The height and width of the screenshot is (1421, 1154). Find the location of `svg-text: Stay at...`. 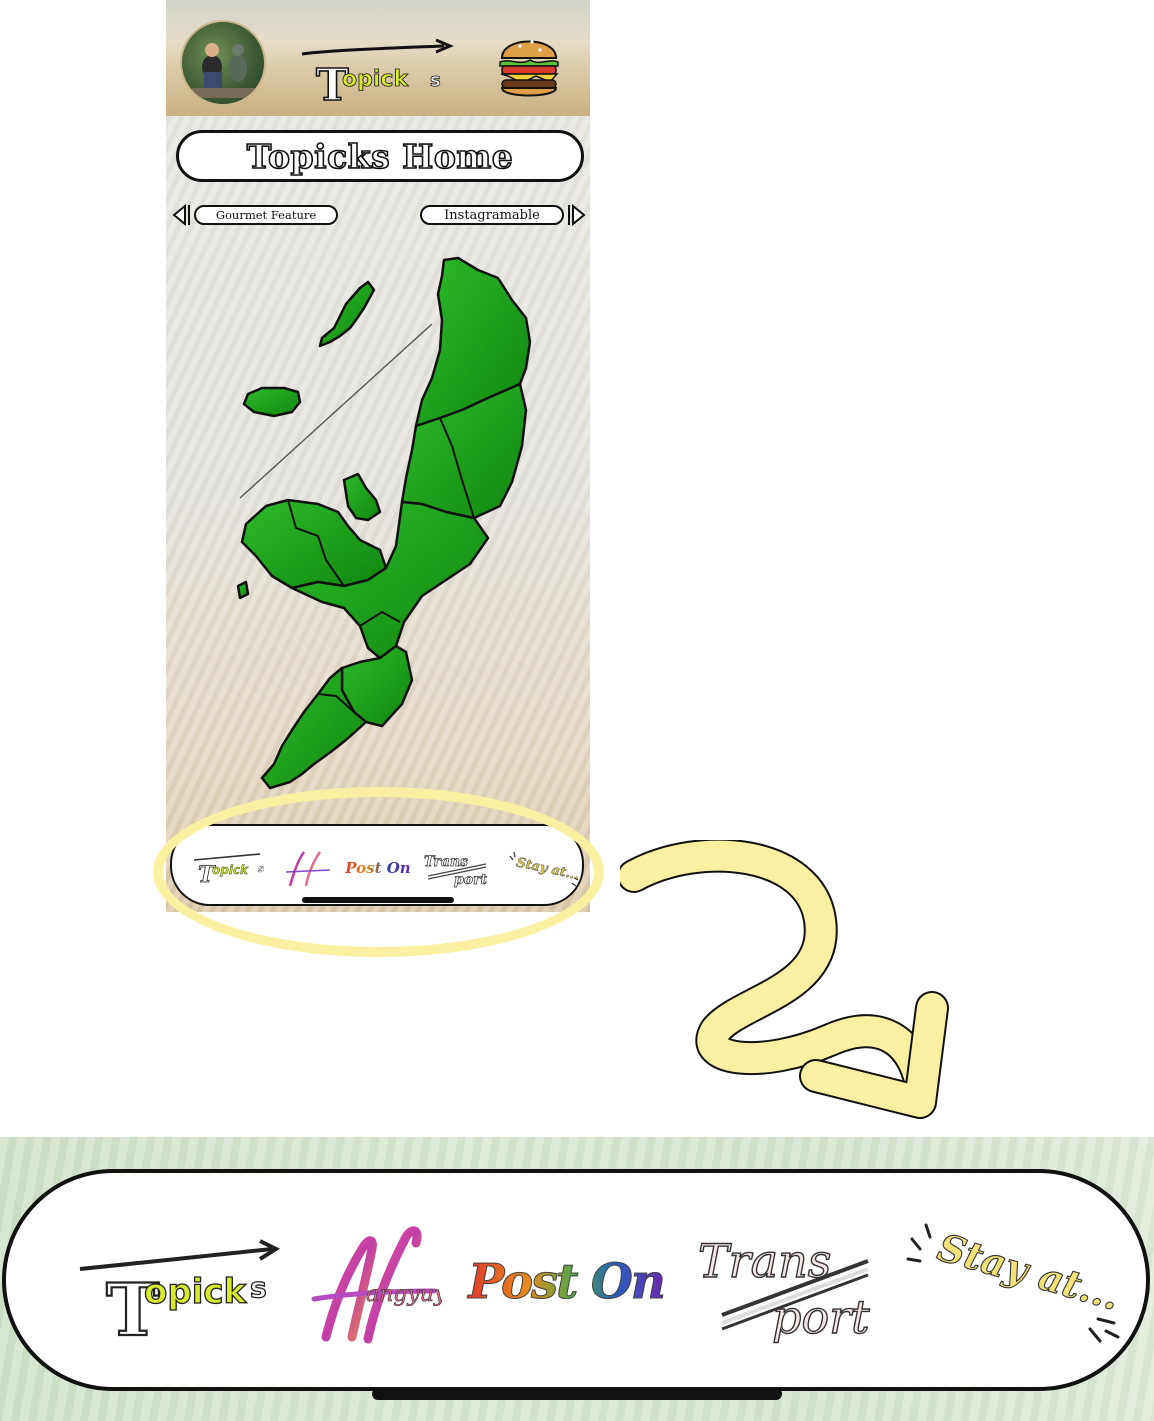

svg-text: Stay at... is located at coordinates (1029, 1271).